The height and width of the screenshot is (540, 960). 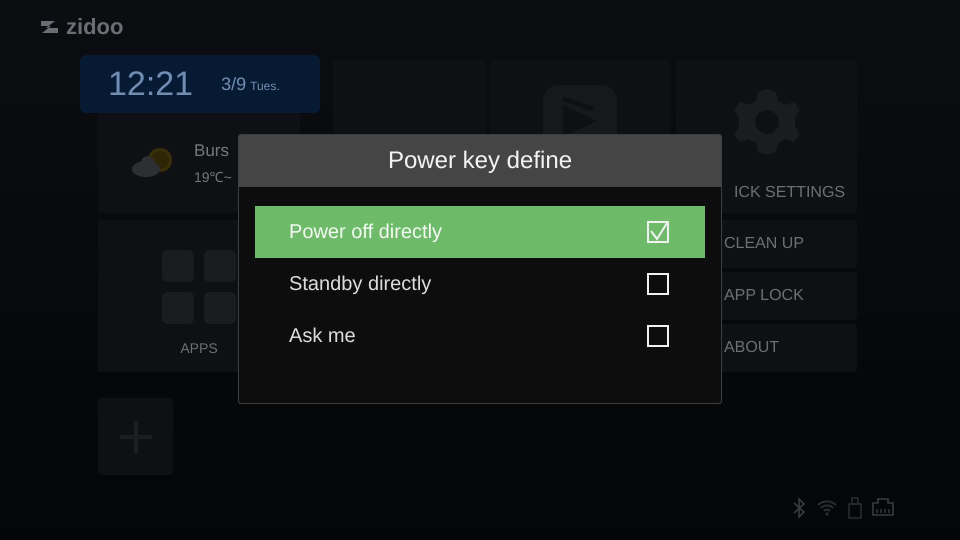 I want to click on clock-date: 3/9, so click(x=233, y=84).